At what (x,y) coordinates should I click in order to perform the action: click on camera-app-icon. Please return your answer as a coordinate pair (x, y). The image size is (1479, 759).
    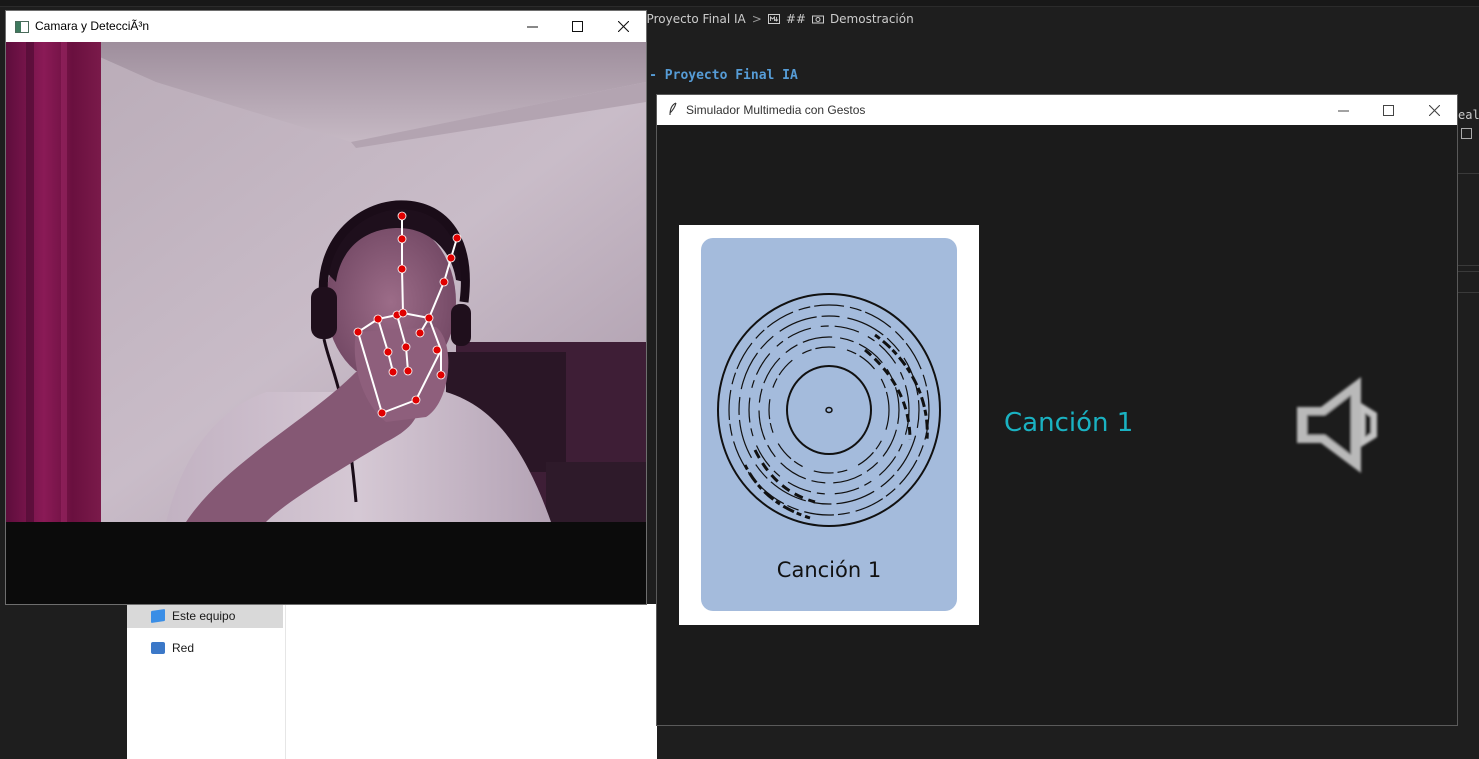
    Looking at the image, I should click on (22, 27).